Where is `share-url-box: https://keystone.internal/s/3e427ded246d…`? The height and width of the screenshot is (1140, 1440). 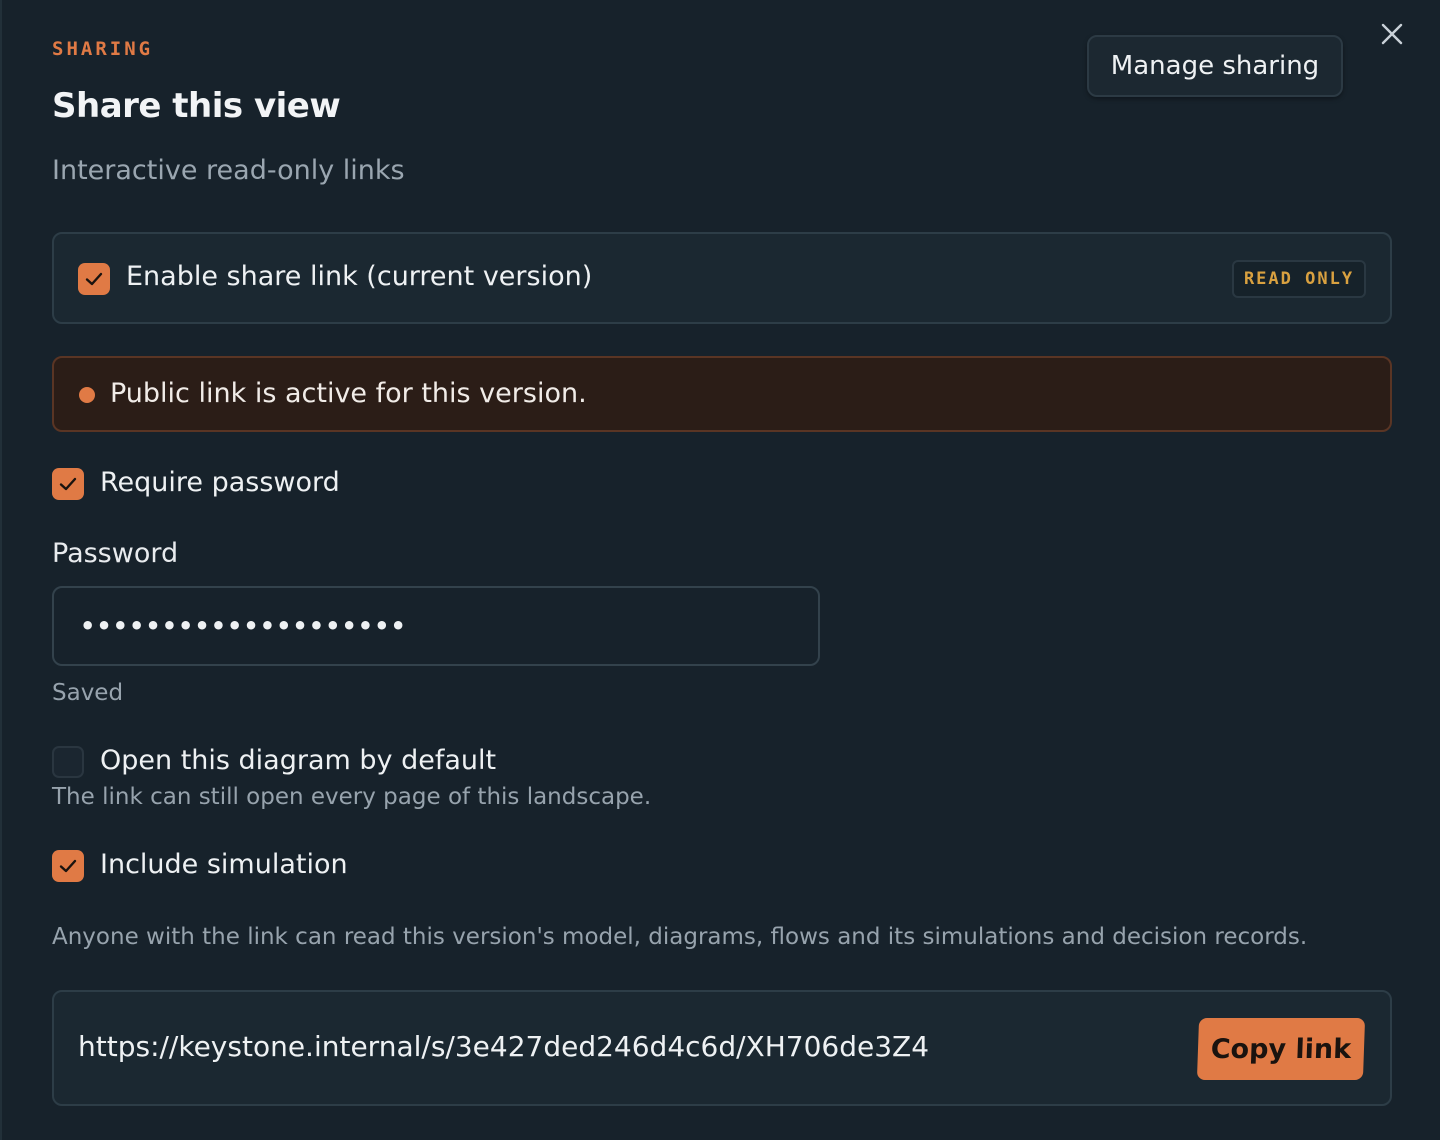
share-url-box: https://keystone.internal/s/3e427ded246d… is located at coordinates (722, 1048).